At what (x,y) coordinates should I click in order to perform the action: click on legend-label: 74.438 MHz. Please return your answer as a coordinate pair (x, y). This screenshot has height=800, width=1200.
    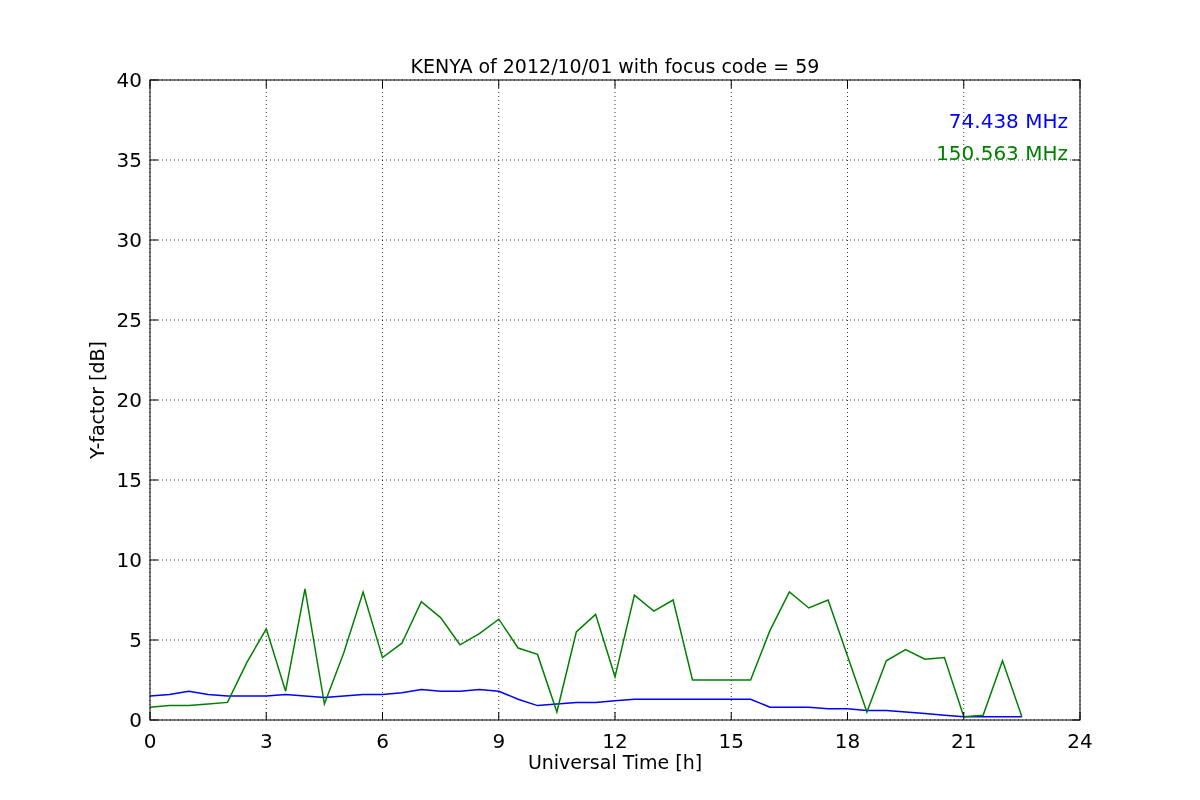
    Looking at the image, I should click on (1008, 121).